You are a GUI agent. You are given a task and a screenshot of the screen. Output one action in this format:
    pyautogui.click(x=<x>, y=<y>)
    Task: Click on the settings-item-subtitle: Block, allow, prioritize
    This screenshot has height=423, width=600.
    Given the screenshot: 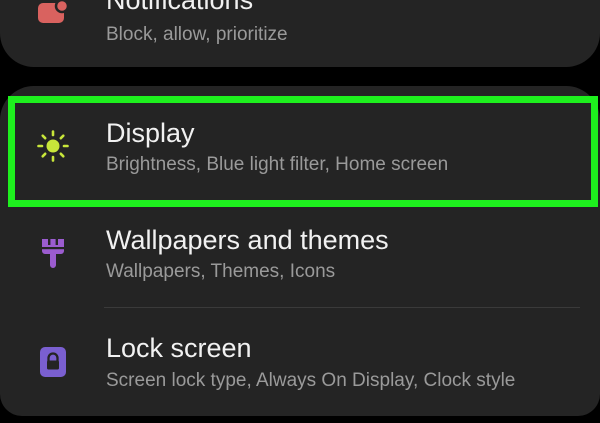 What is the action you would take?
    pyautogui.click(x=197, y=34)
    